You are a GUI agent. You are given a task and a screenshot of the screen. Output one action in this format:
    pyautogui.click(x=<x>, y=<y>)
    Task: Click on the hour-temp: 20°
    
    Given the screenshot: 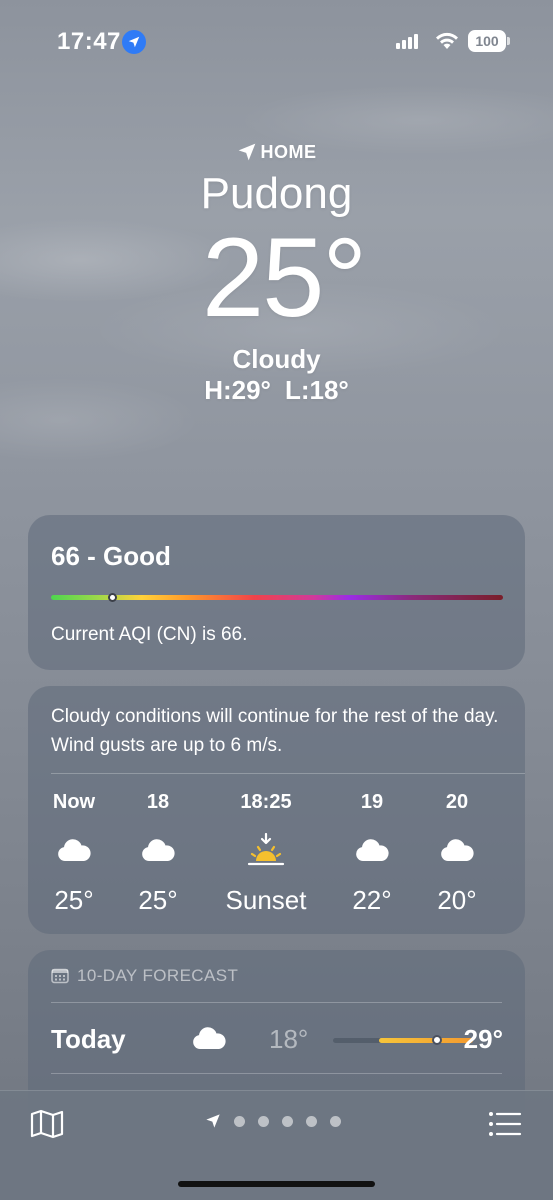 What is the action you would take?
    pyautogui.click(x=457, y=900)
    